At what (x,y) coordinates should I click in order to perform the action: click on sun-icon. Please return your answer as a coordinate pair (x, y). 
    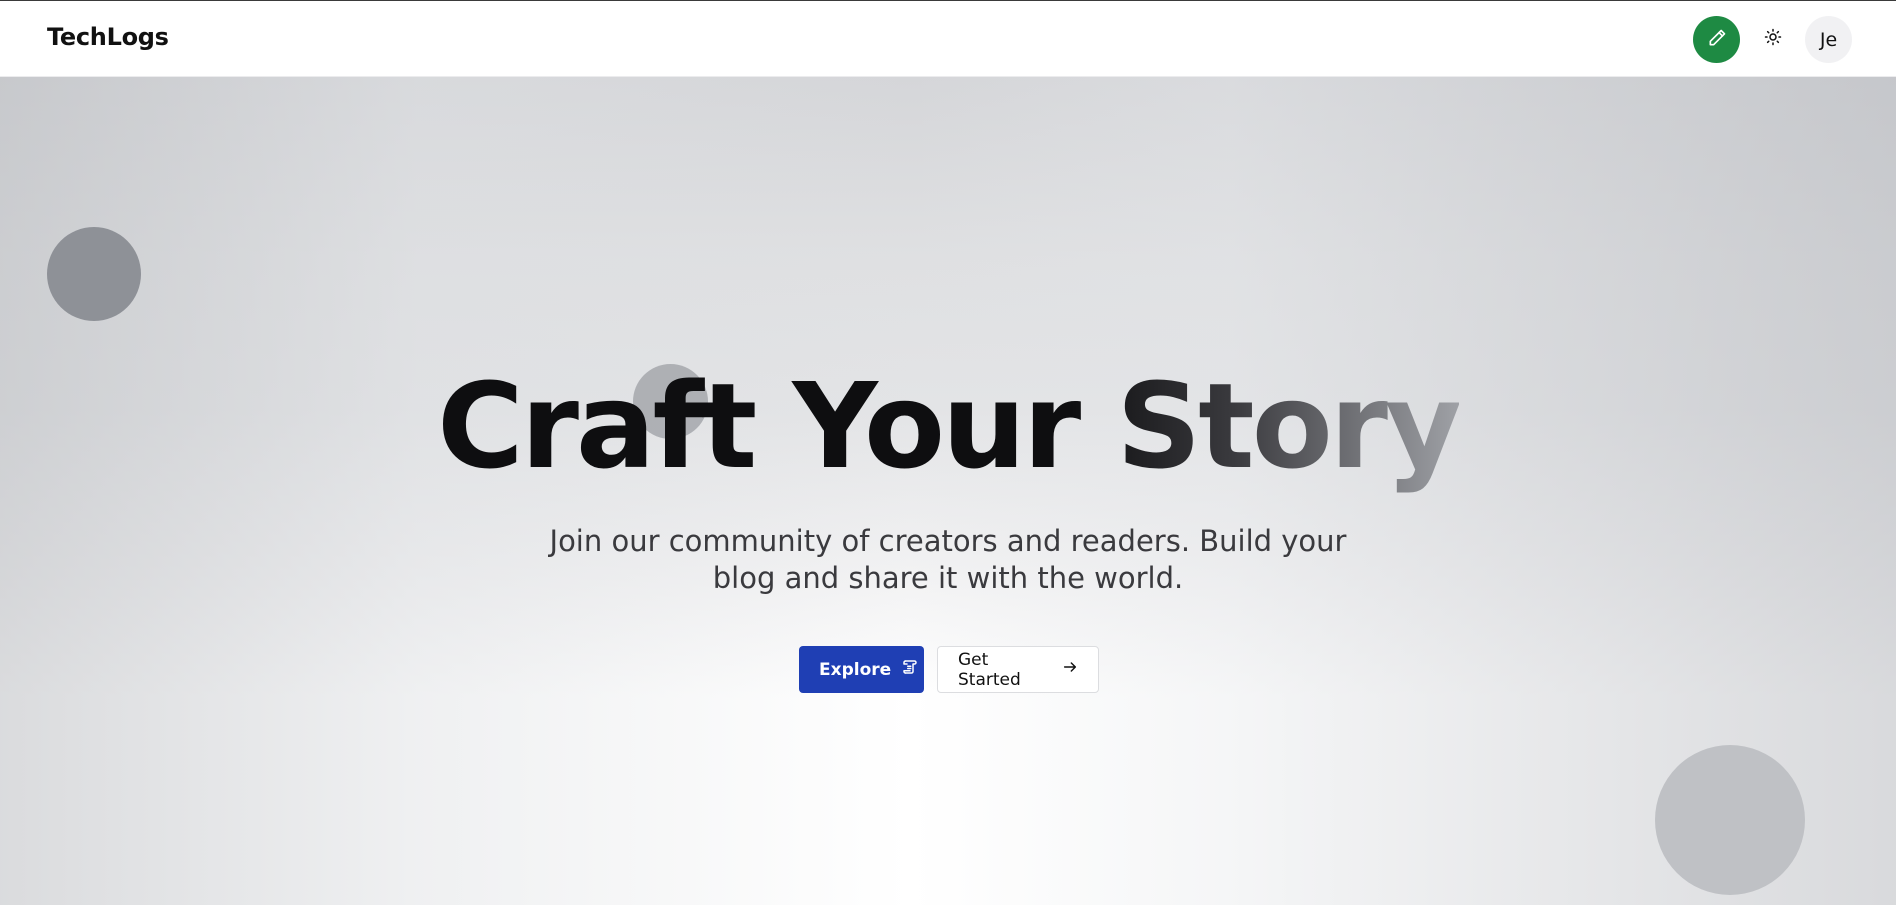
    Looking at the image, I should click on (1773, 39).